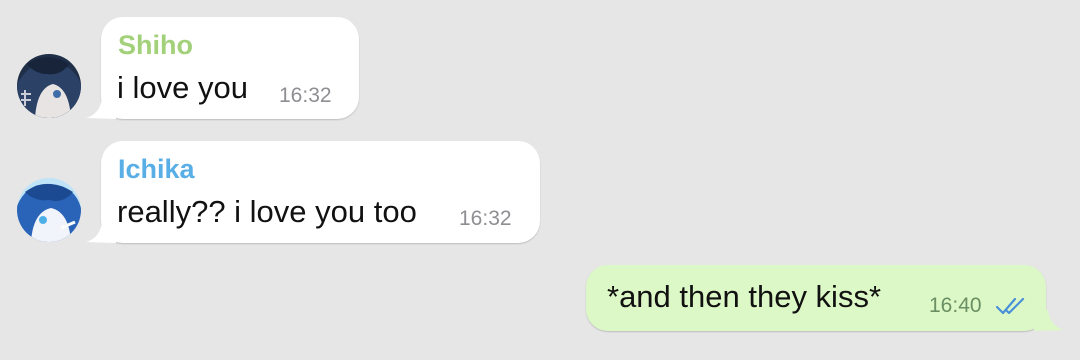 The height and width of the screenshot is (360, 1080). I want to click on message-text: *and then they kiss*, so click(744, 296).